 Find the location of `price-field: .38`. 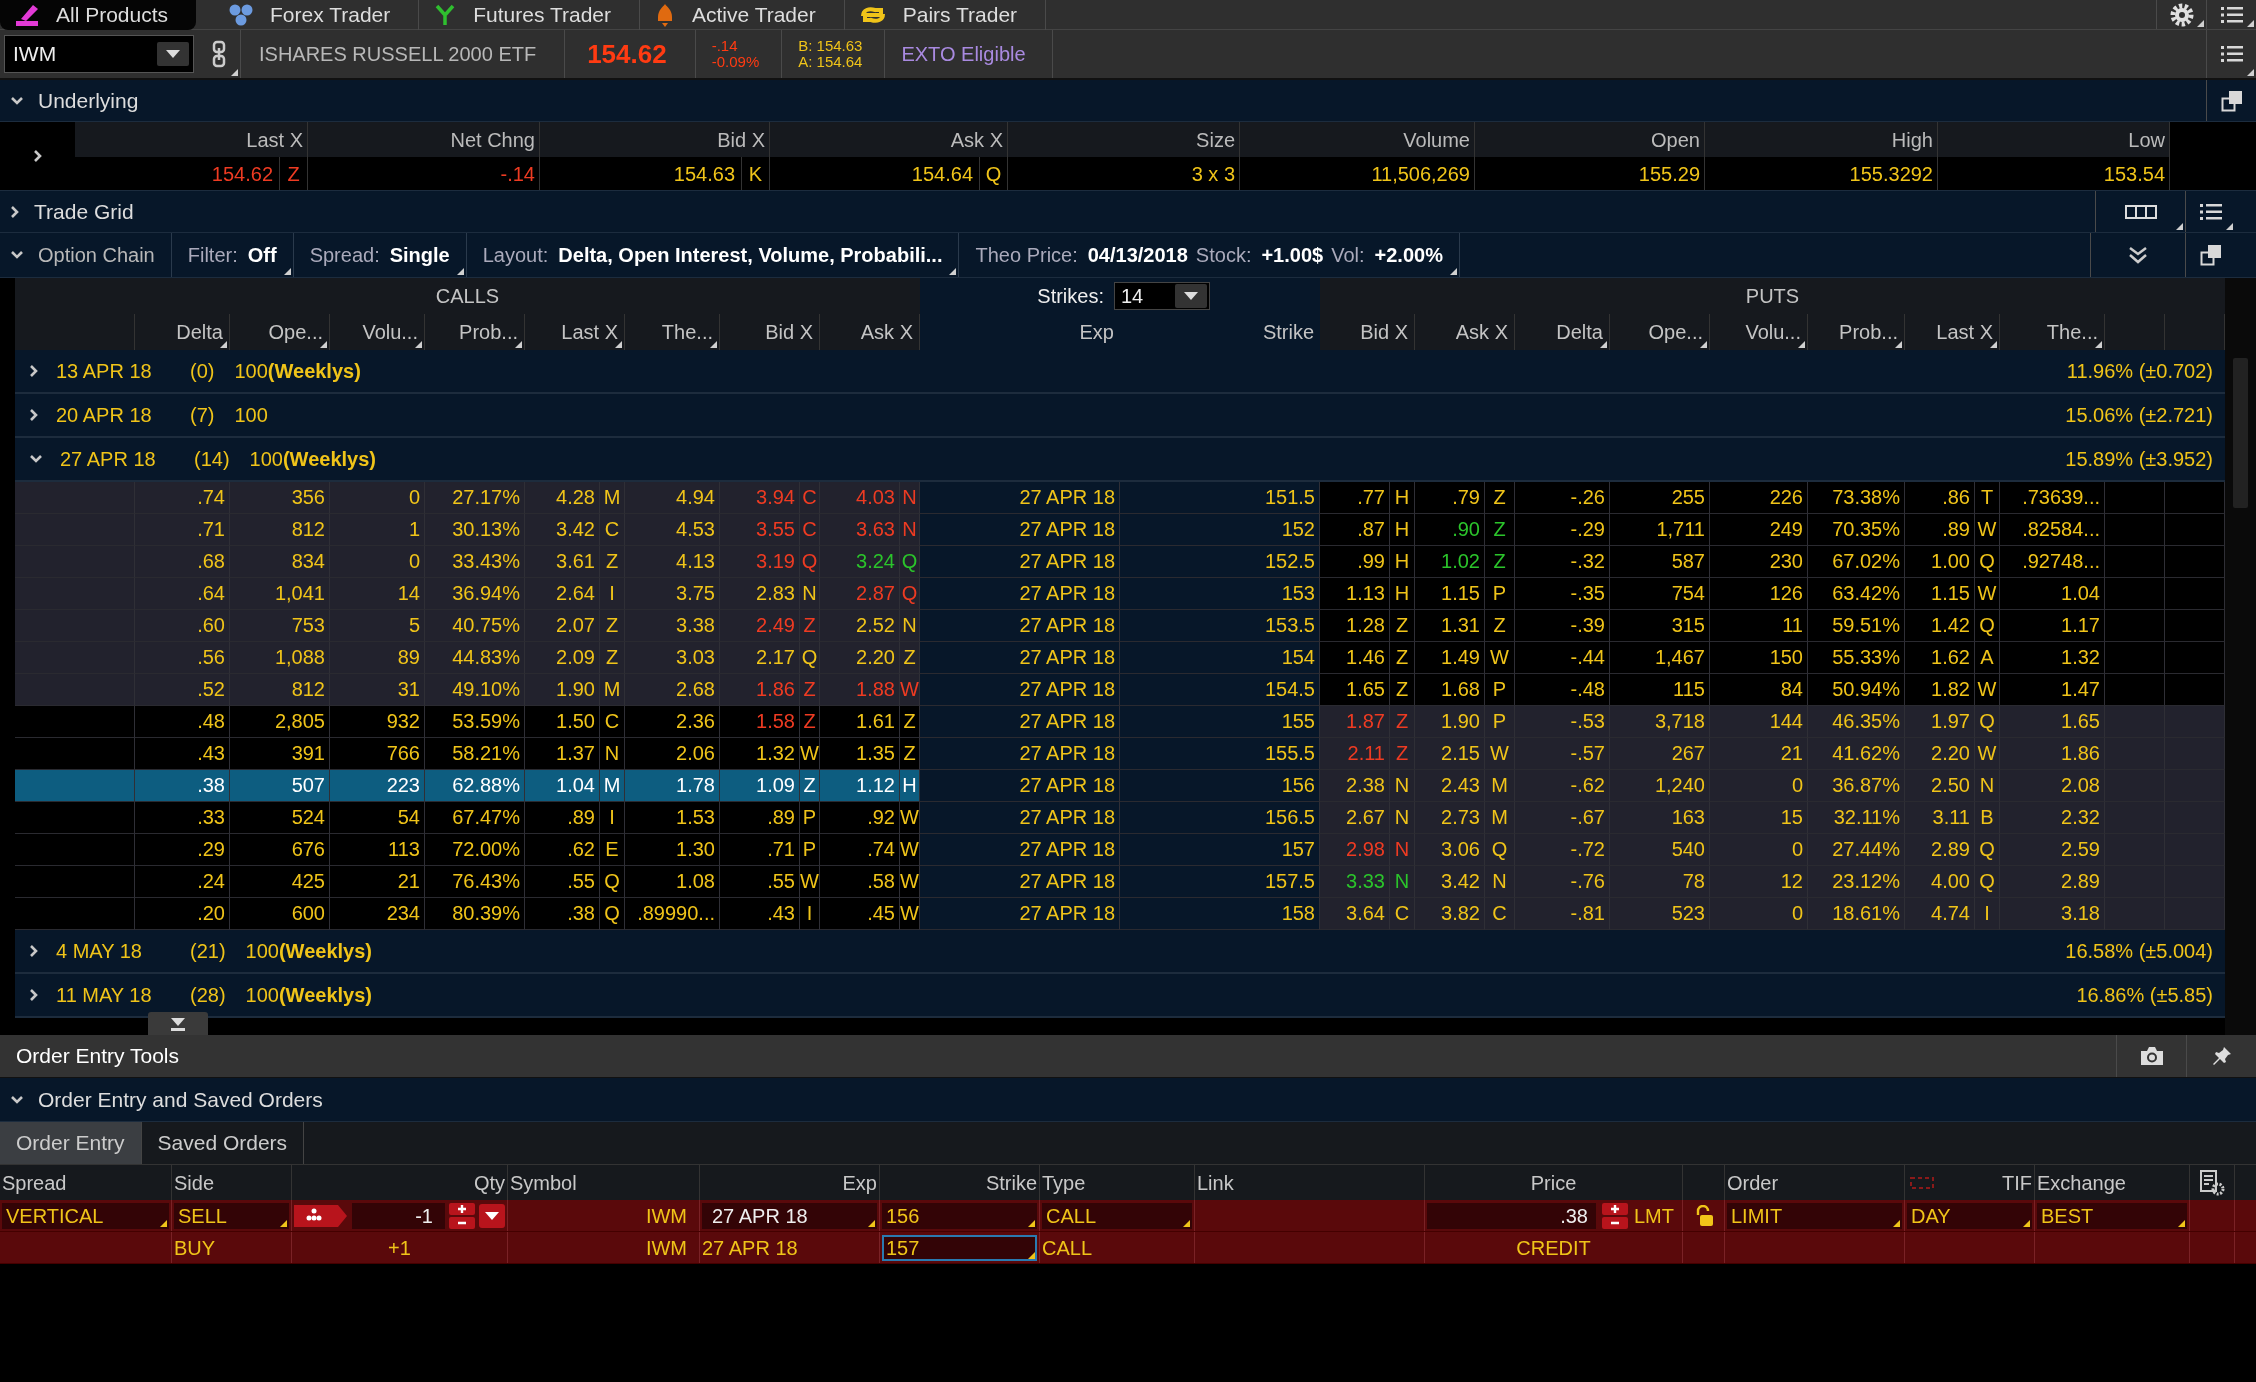

price-field: .38 is located at coordinates (1511, 1215).